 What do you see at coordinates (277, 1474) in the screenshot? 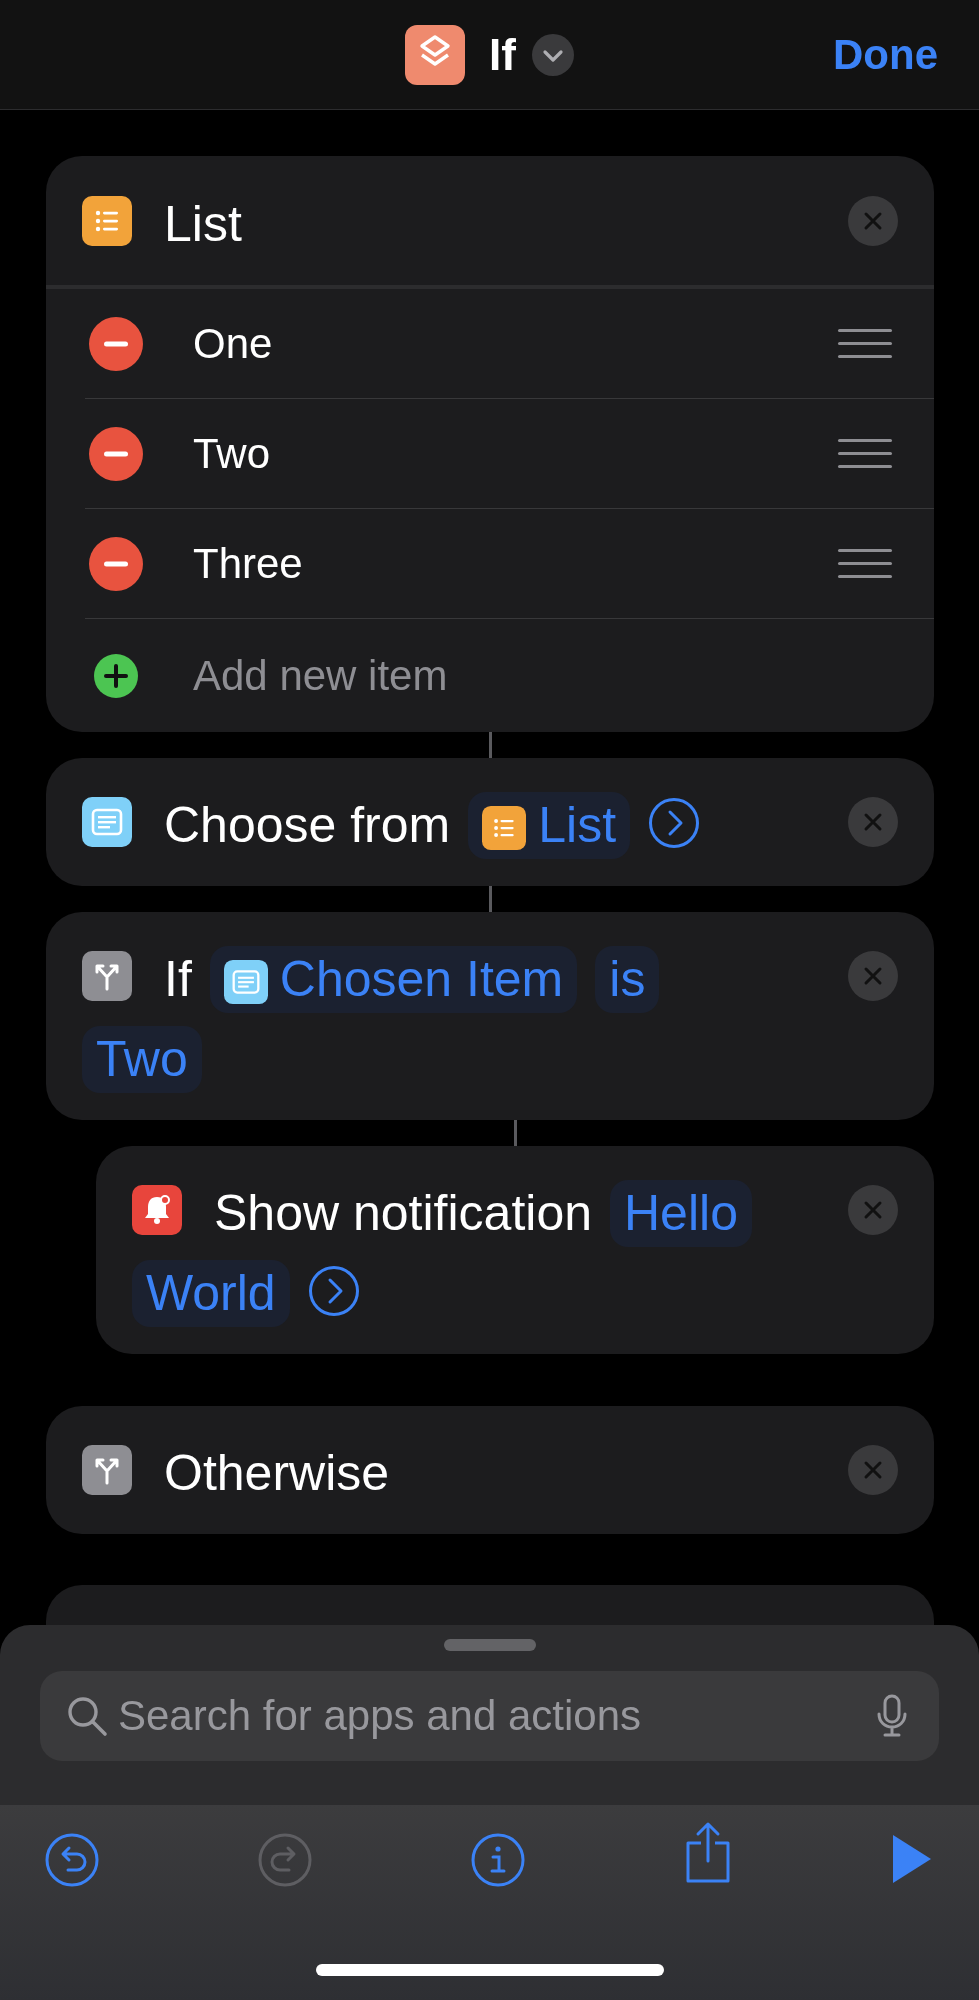
I see `action-label: Otherwise` at bounding box center [277, 1474].